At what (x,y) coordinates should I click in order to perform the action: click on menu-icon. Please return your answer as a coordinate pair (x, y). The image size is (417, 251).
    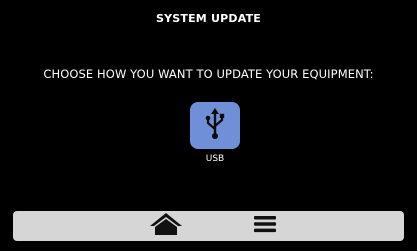
    Looking at the image, I should click on (265, 226).